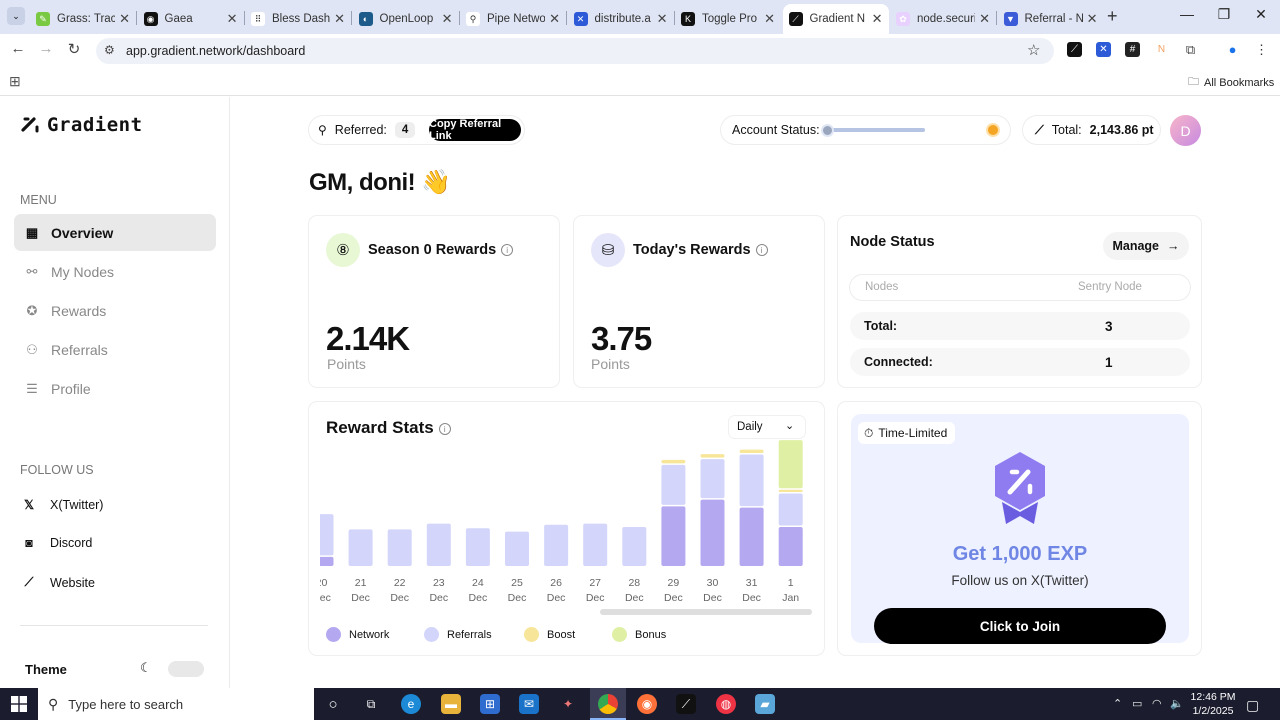 The width and height of the screenshot is (1280, 720). I want to click on reload-button: ↻, so click(74, 49).